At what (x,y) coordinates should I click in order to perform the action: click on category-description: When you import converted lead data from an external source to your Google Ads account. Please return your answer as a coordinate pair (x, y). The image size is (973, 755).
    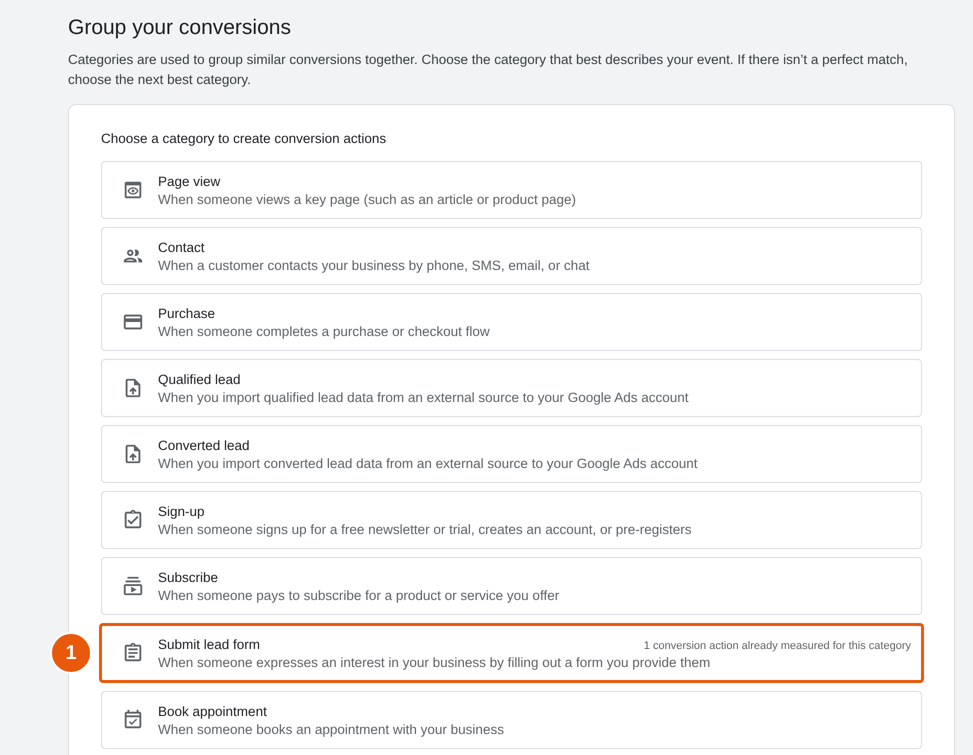
    Looking at the image, I should click on (428, 463).